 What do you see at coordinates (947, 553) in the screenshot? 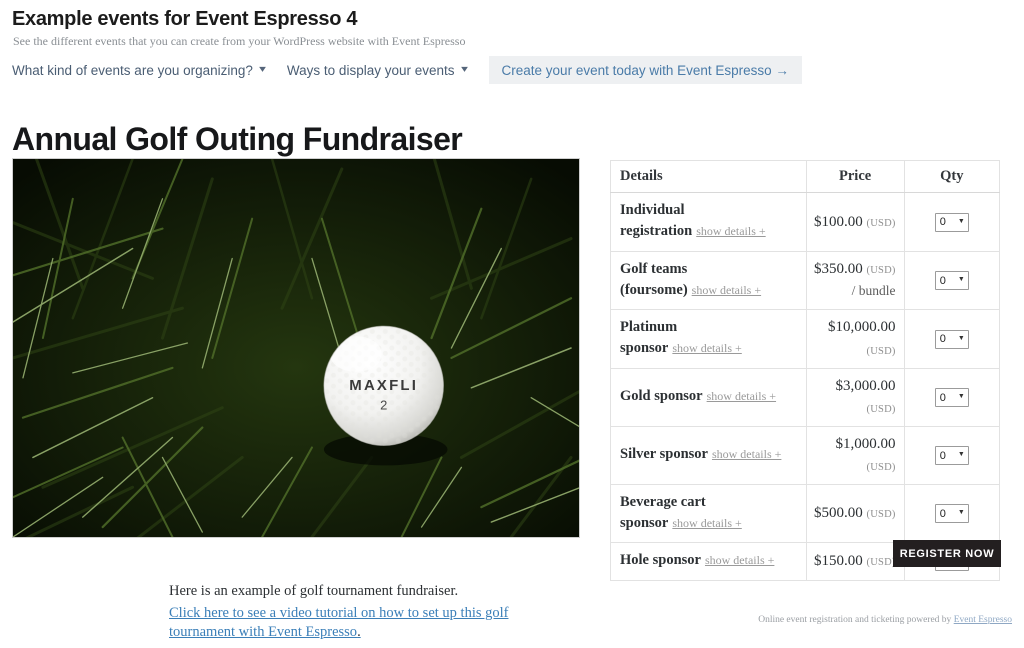
I see `register-now-button: REGISTER NOW` at bounding box center [947, 553].